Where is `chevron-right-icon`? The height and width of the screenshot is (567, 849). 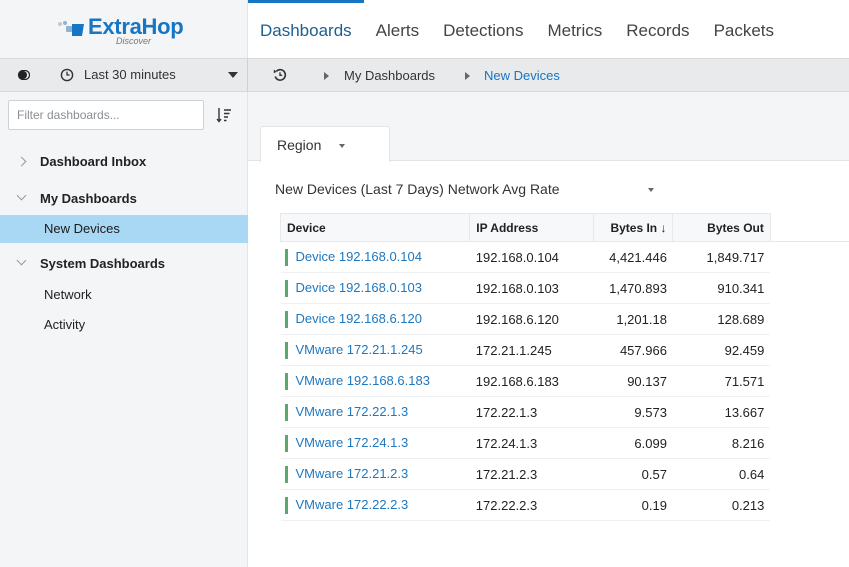
chevron-right-icon is located at coordinates (21, 161).